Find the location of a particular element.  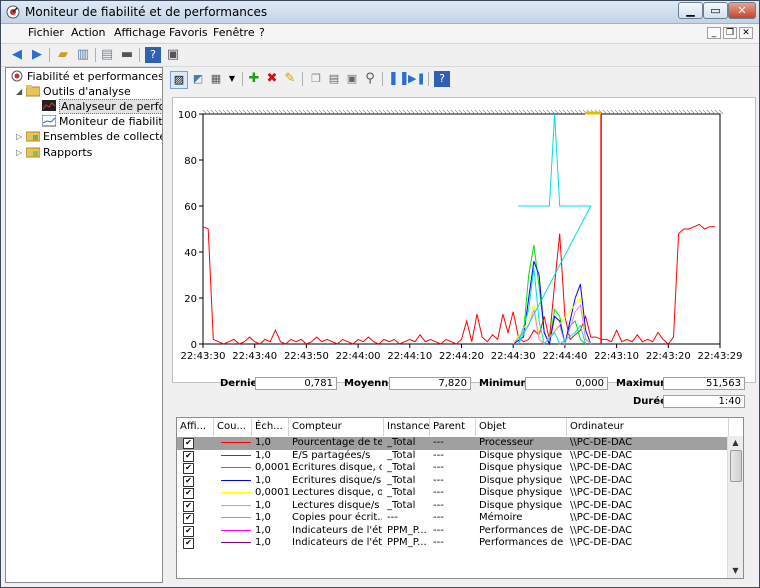

up-folder-icon: ▰ is located at coordinates (63, 55).